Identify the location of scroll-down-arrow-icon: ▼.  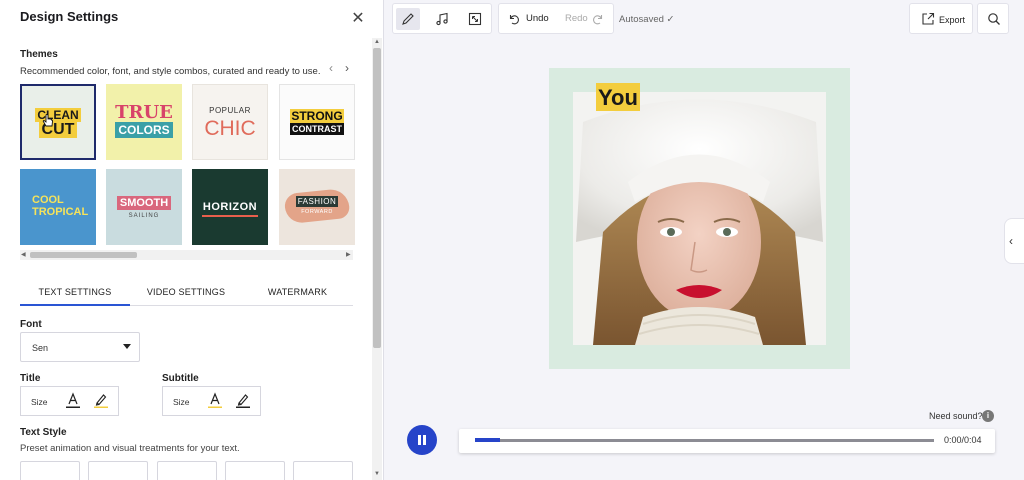
(377, 474).